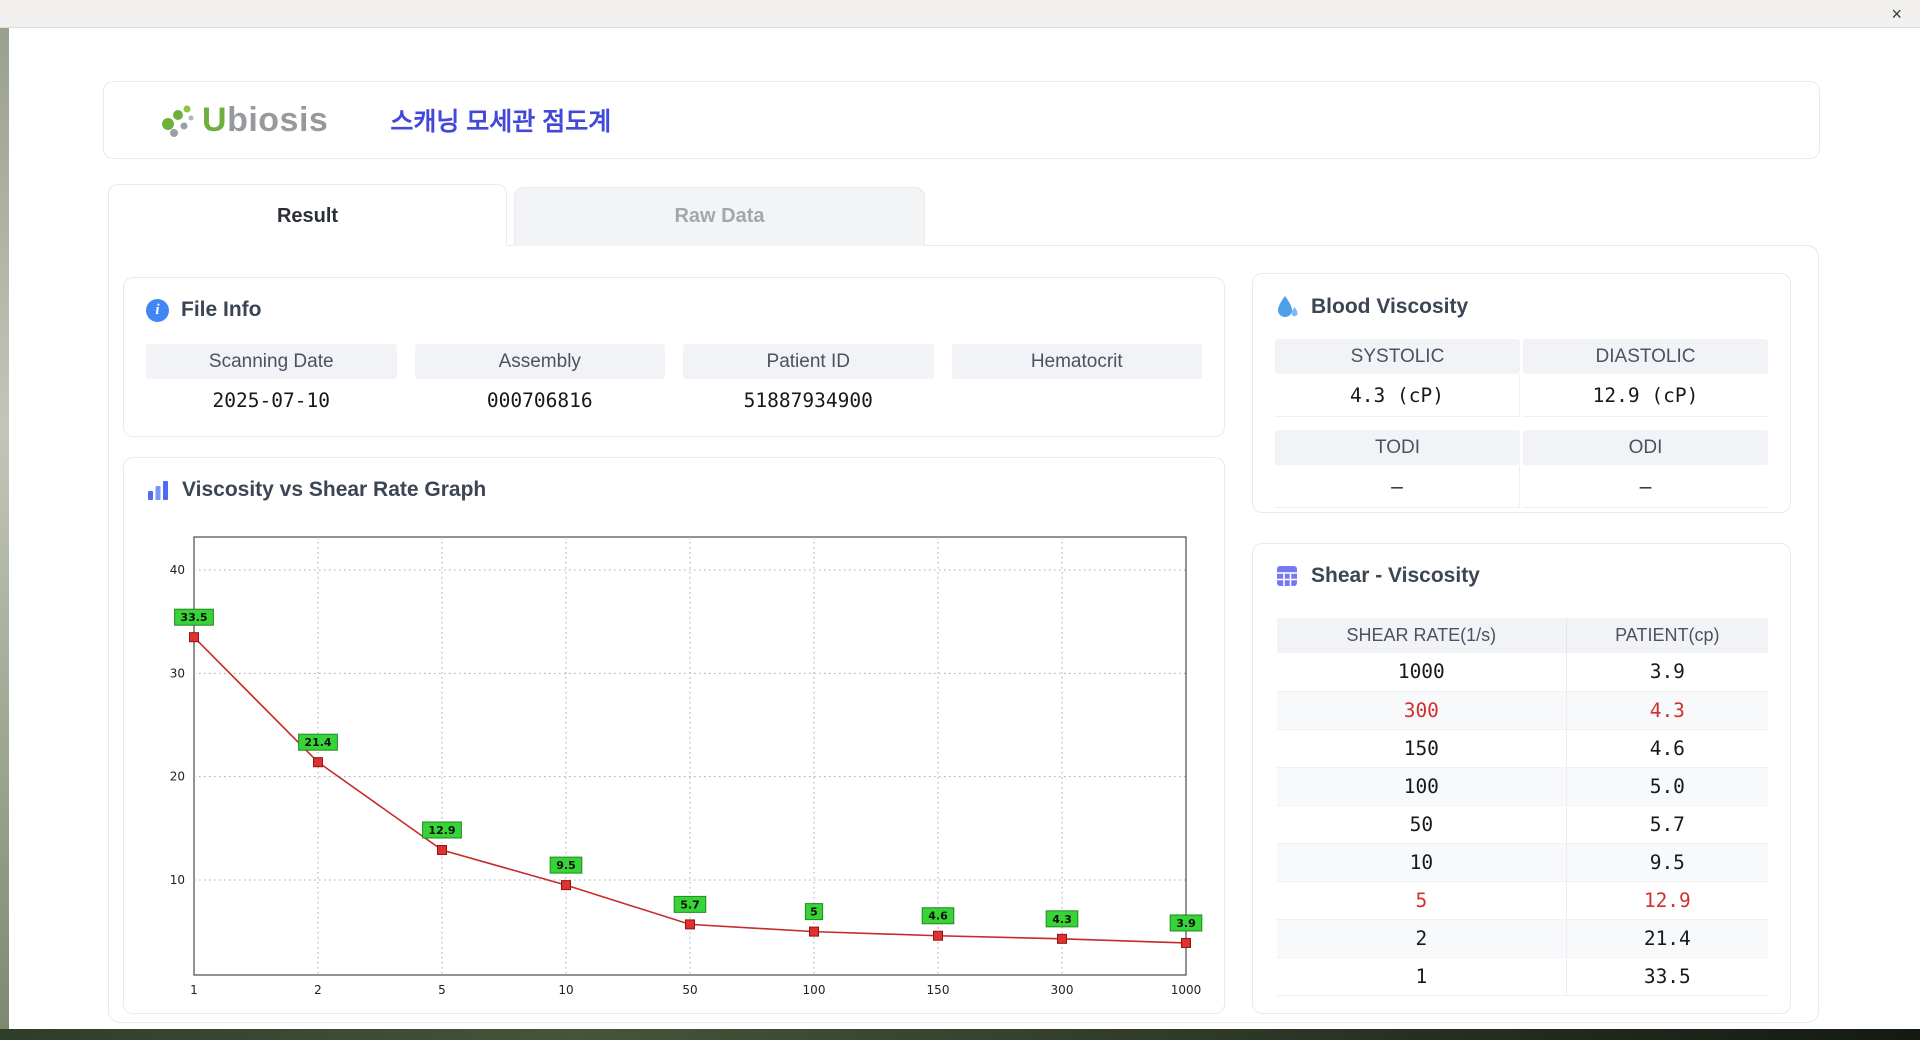 Image resolution: width=1920 pixels, height=1040 pixels. Describe the element at coordinates (1667, 635) in the screenshot. I see `shear-table-header: PATIENT(cp)` at that location.